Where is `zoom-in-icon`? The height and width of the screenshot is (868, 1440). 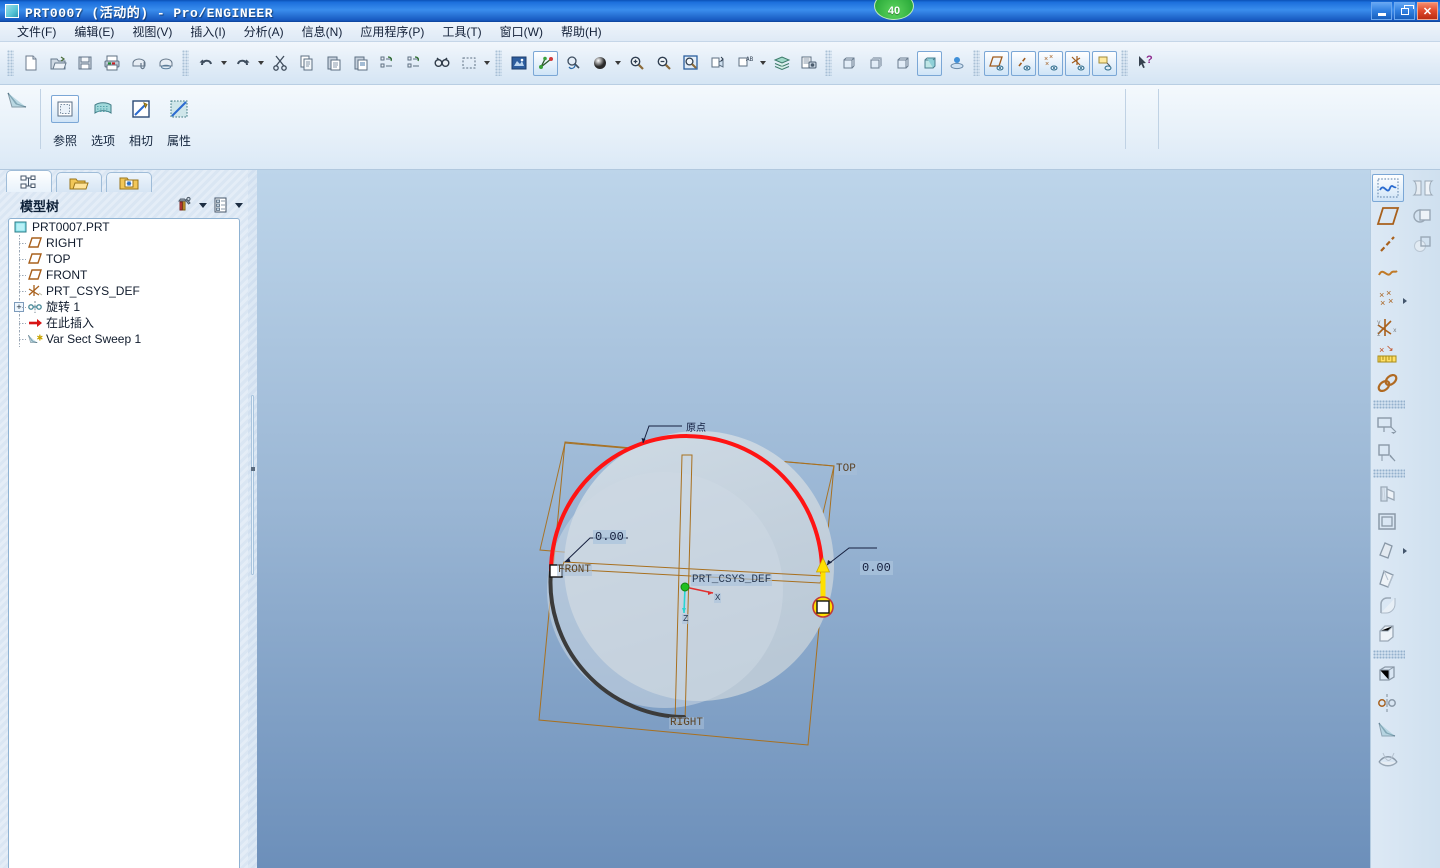 zoom-in-icon is located at coordinates (636, 63).